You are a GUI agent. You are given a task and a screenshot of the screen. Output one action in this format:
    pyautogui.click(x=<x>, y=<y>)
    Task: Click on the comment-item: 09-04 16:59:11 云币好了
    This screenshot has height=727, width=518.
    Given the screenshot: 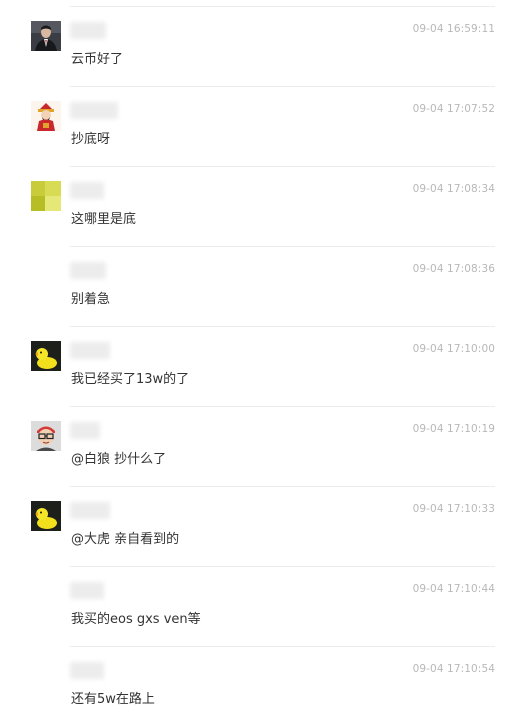 What is the action you would take?
    pyautogui.click(x=259, y=47)
    